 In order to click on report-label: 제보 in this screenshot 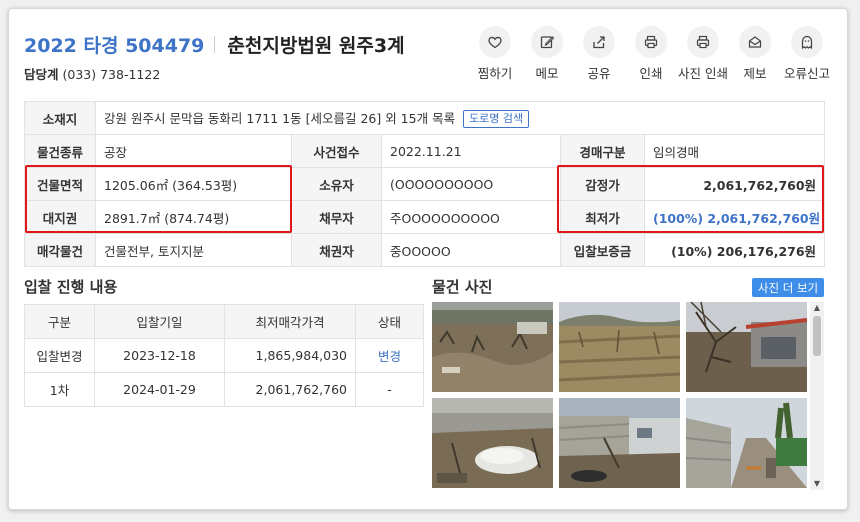, I will do `click(755, 73)`.